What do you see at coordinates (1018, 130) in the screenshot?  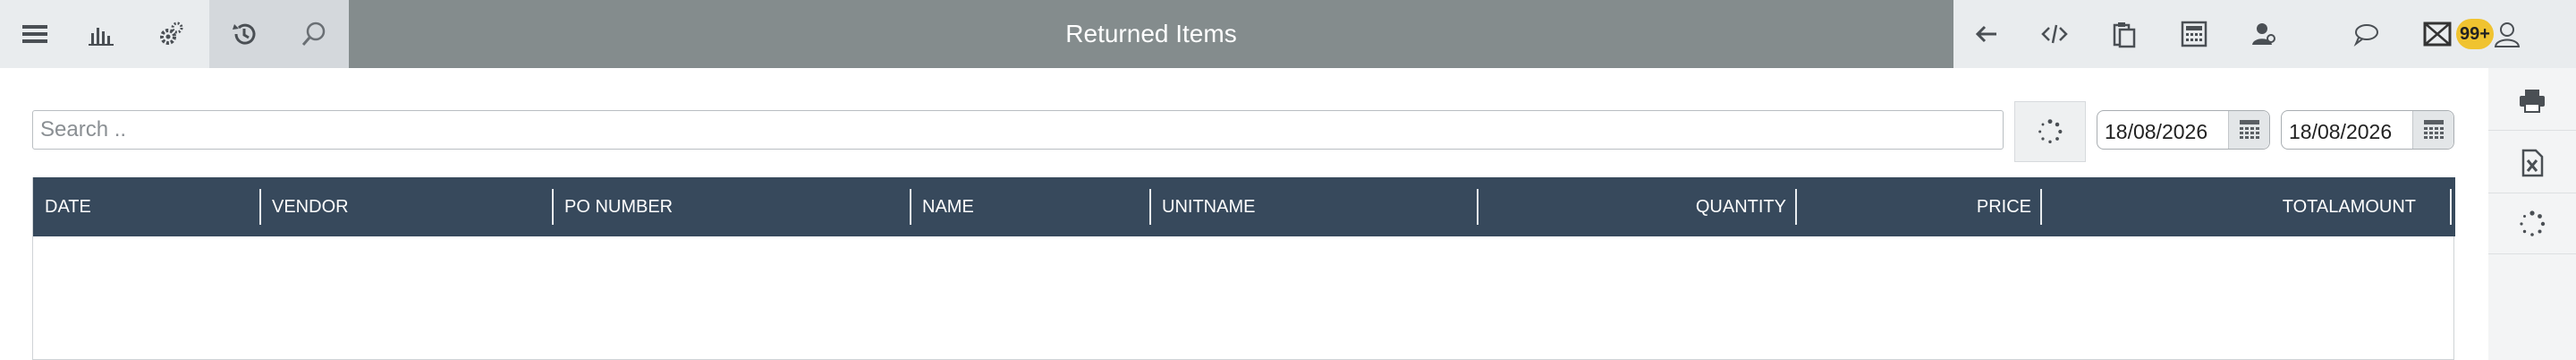 I see `search-input` at bounding box center [1018, 130].